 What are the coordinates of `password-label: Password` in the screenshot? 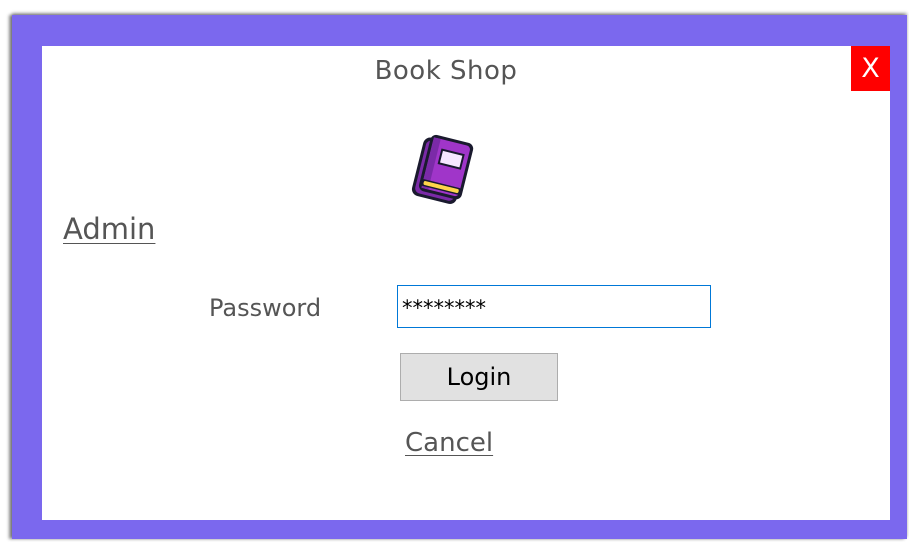 It's located at (265, 308).